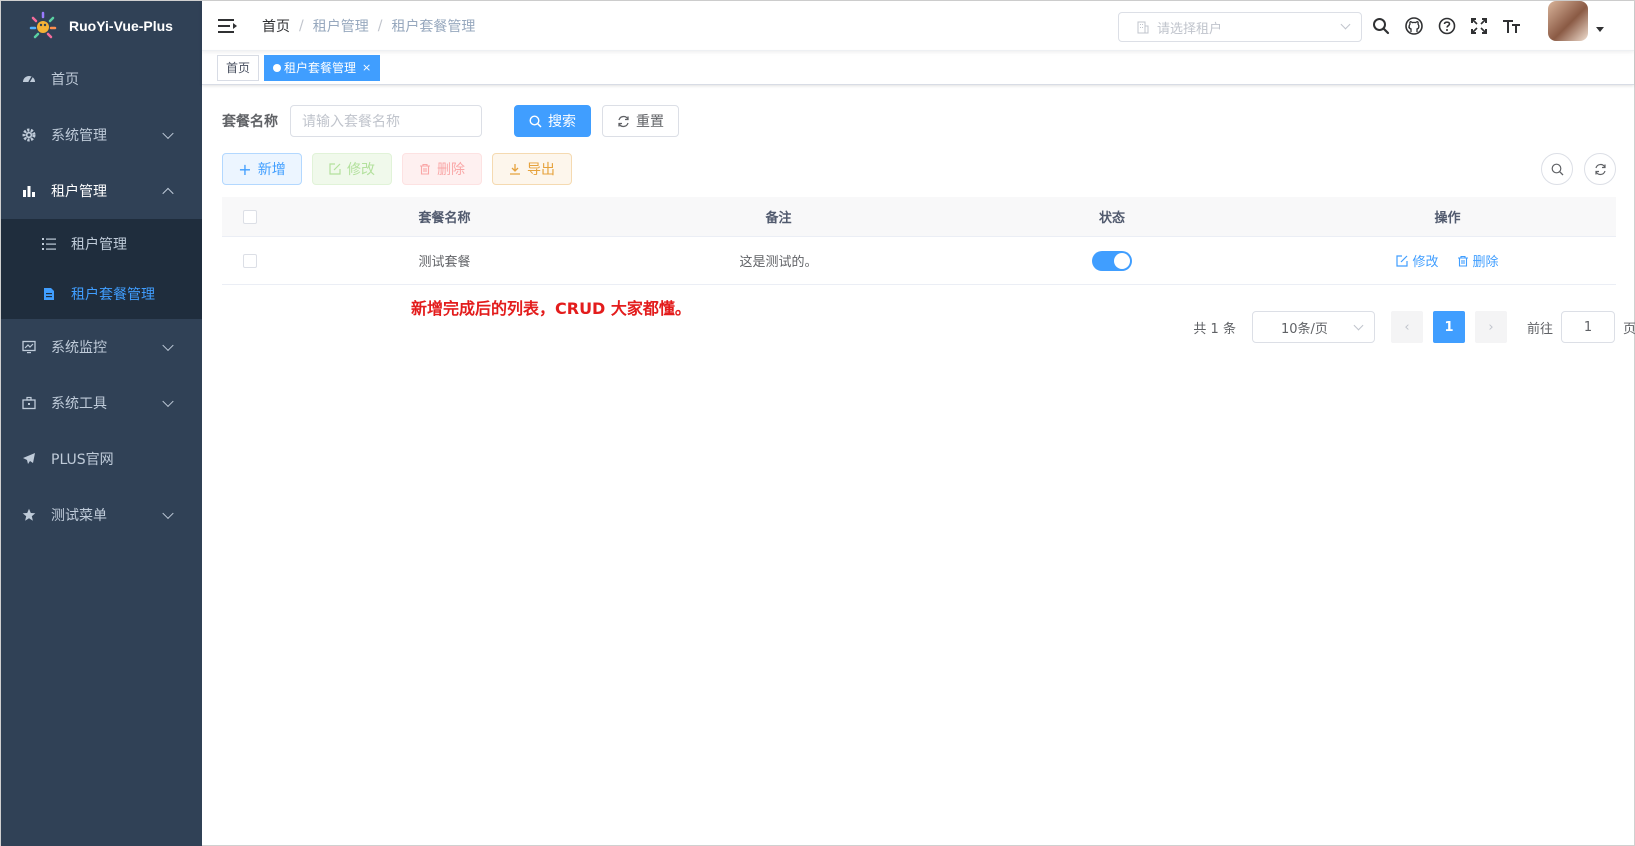 The height and width of the screenshot is (846, 1635). What do you see at coordinates (1304, 329) in the screenshot?
I see `page-size-value: 10条/页` at bounding box center [1304, 329].